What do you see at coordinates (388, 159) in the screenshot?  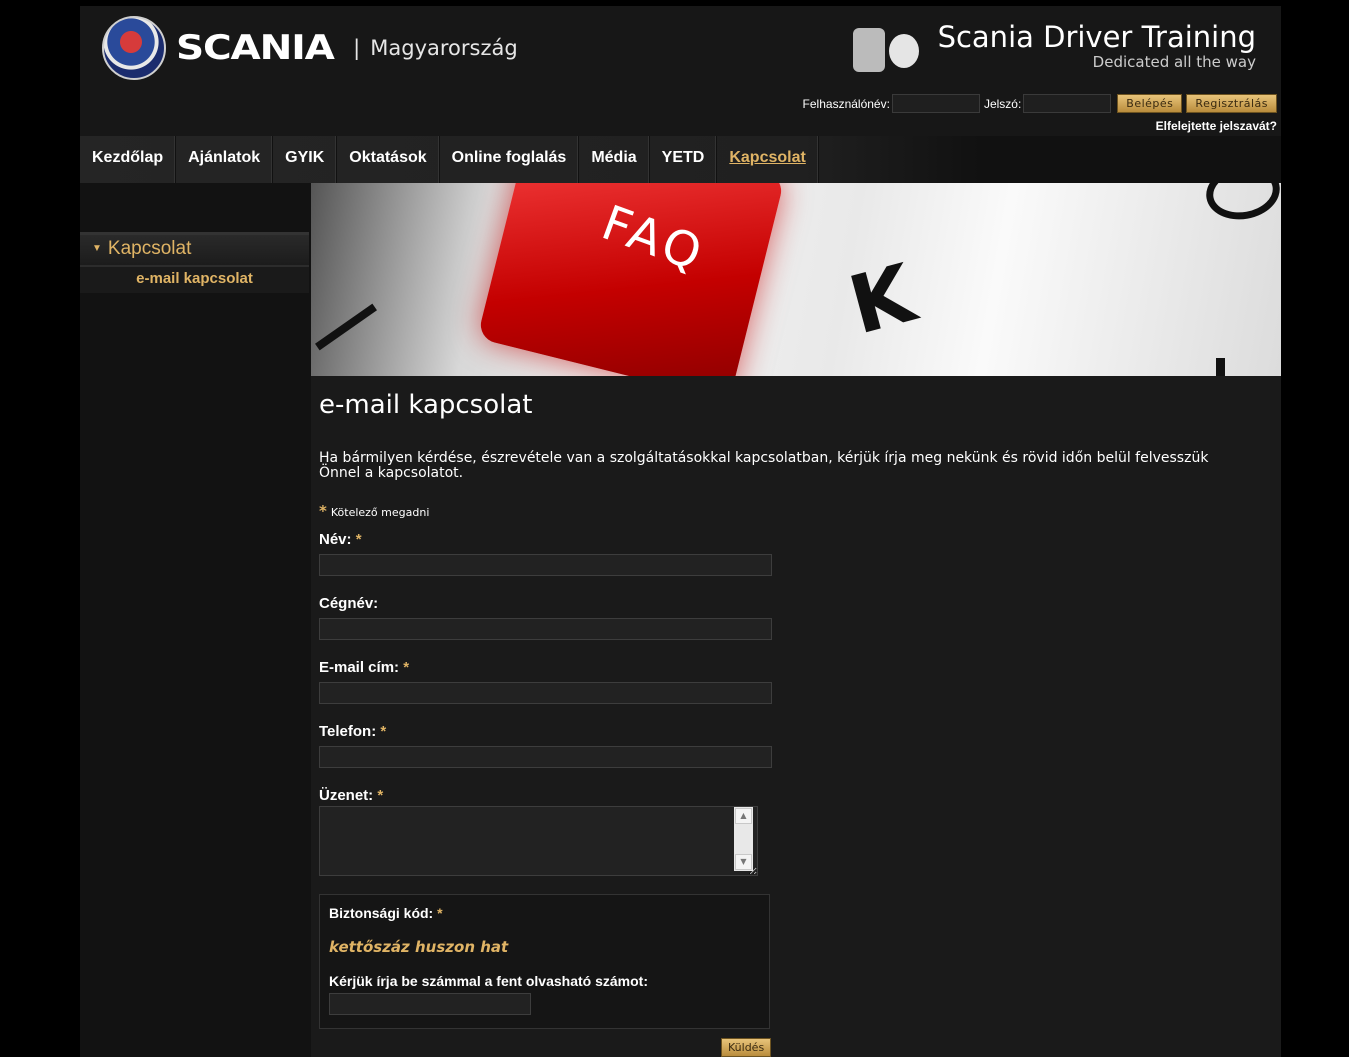 I see `nav-item-oktatasok: Oktatások` at bounding box center [388, 159].